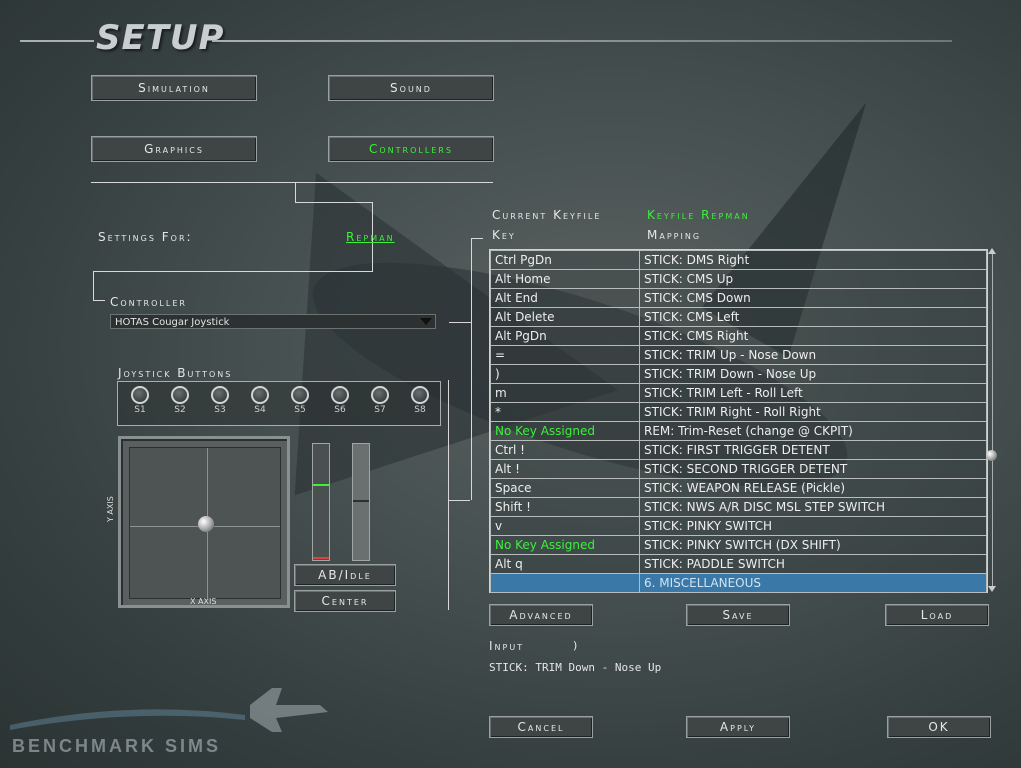 This screenshot has width=1021, height=768. I want to click on divider-line, so click(292, 182).